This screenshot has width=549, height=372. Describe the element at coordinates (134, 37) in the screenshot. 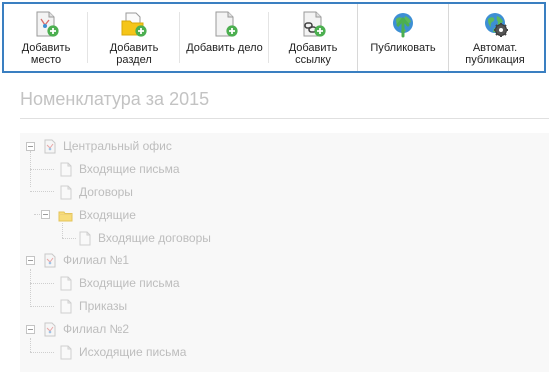

I see `add-section-button: Добавить раздел` at that location.